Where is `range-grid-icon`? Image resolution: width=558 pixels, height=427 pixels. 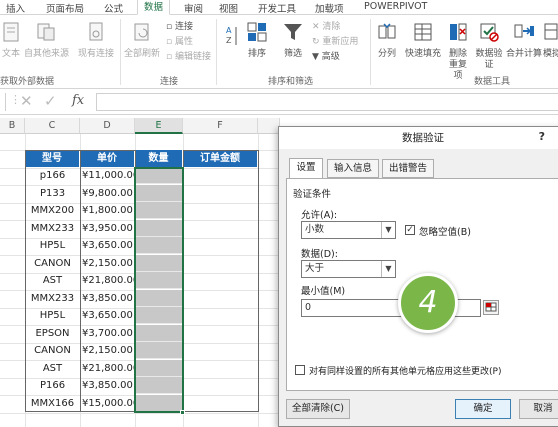 range-grid-icon is located at coordinates (491, 307).